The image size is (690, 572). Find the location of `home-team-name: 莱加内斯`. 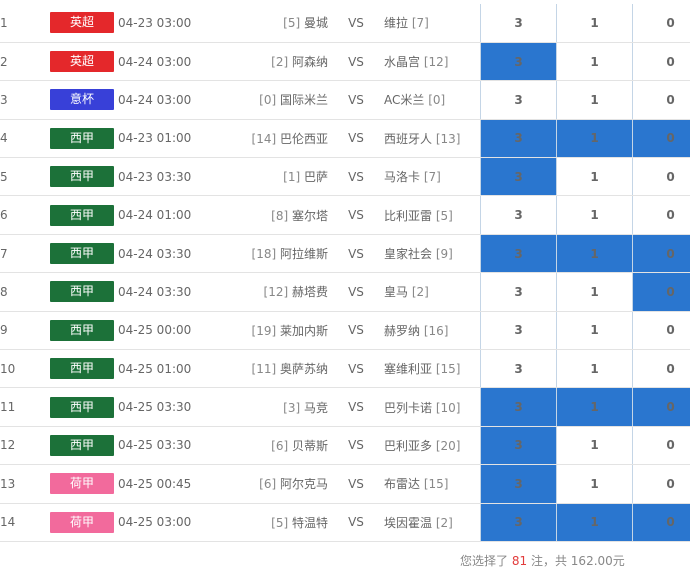

home-team-name: 莱加内斯 is located at coordinates (303, 330).